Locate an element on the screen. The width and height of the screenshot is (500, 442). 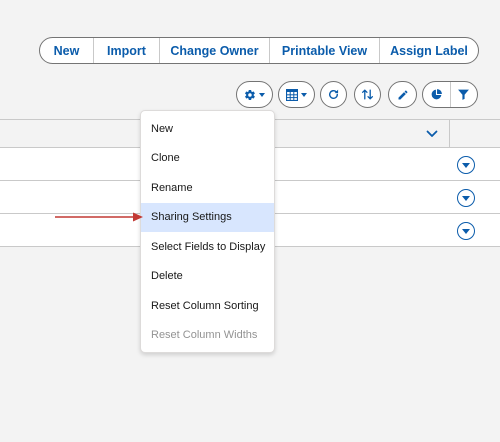
assign-label-button: Assign Label is located at coordinates (429, 50).